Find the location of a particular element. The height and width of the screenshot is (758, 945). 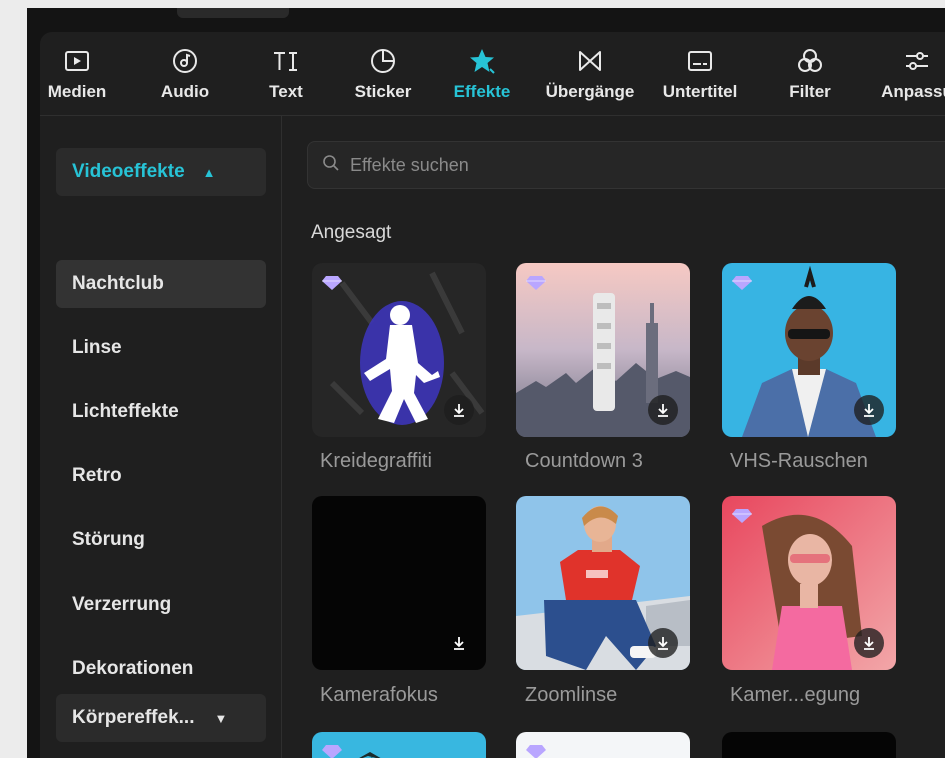

effects-star-icon is located at coordinates (482, 61).